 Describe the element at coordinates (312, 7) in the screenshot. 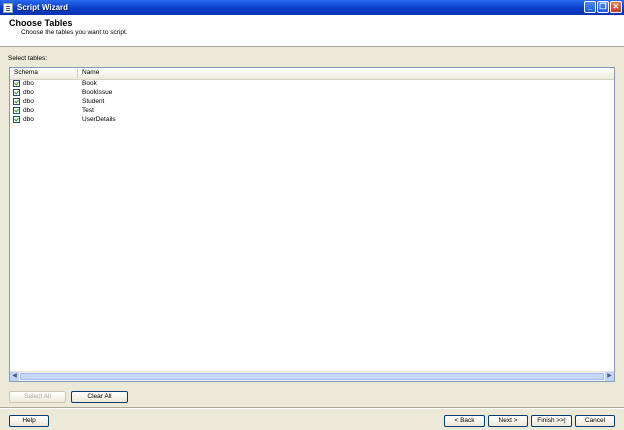

I see `title-bar: Script Wizard _ ❐ ✕` at that location.